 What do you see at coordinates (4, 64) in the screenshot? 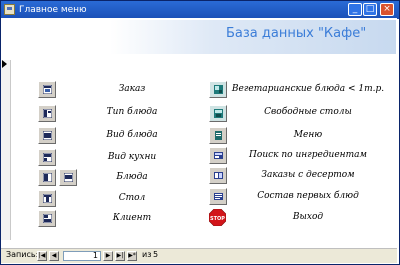
I see `current-record-arrow-icon` at bounding box center [4, 64].